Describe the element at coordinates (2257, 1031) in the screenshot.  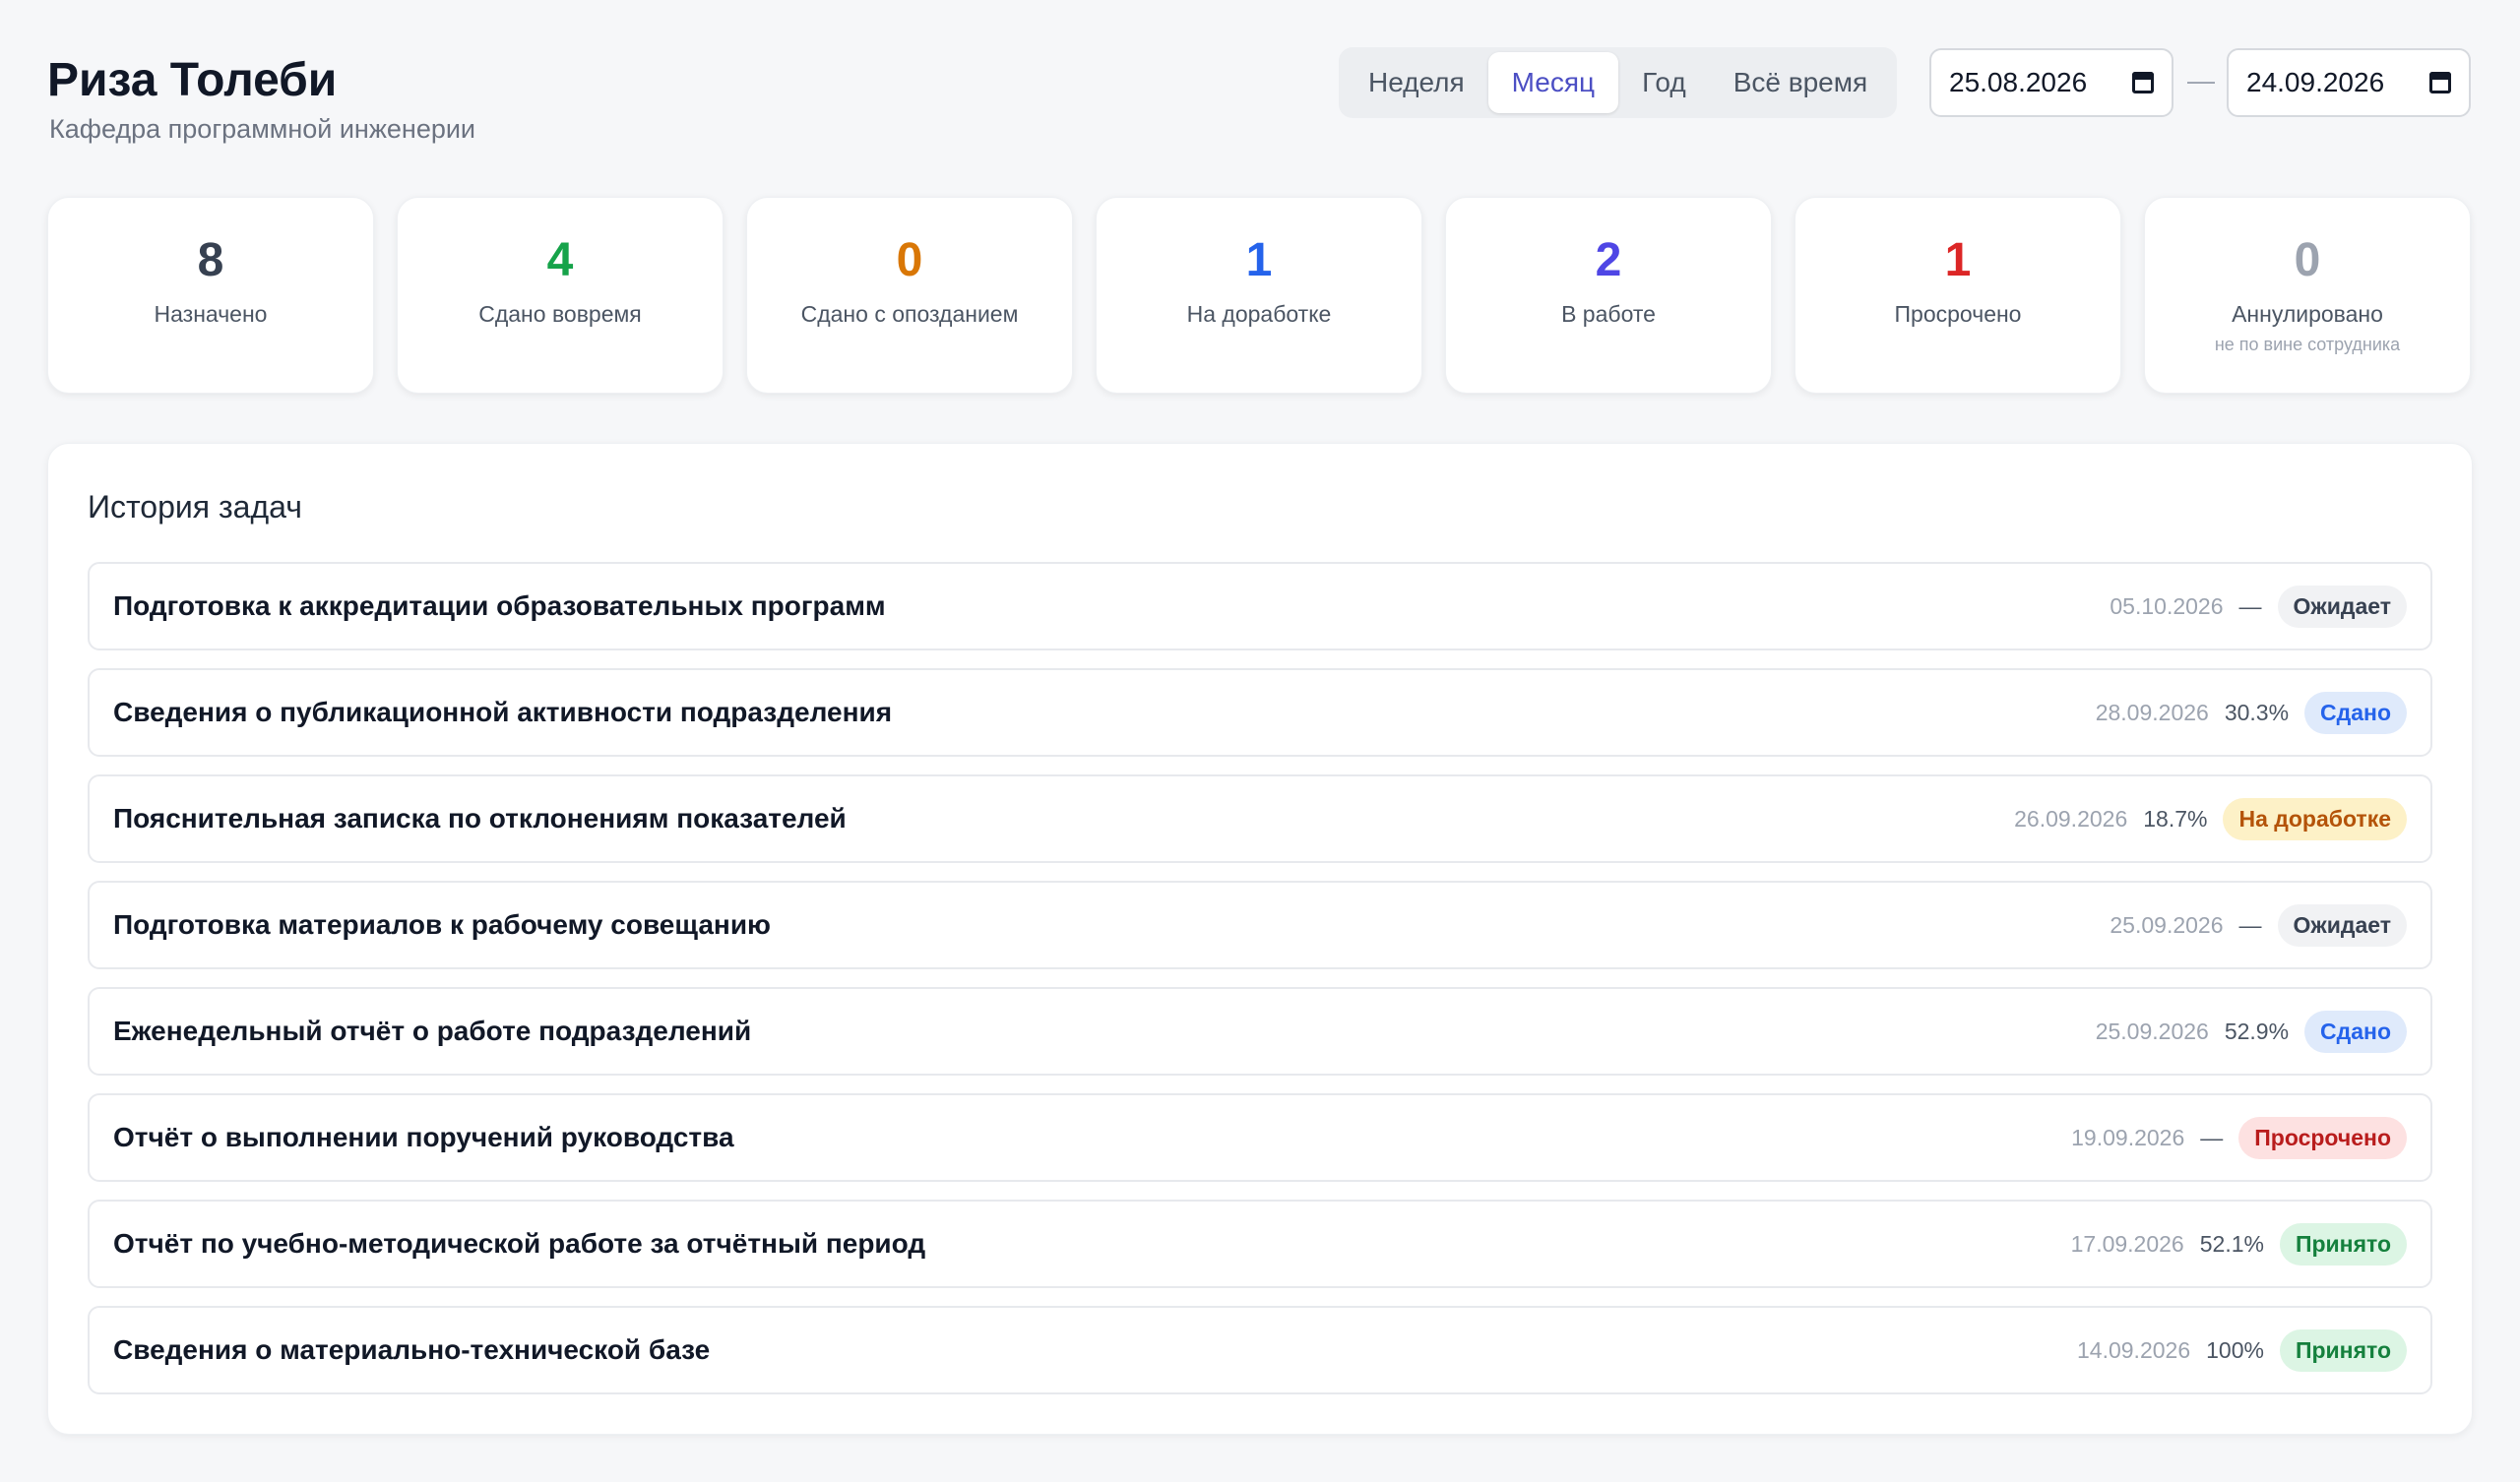
I see `task-percent: 52.9%` at that location.